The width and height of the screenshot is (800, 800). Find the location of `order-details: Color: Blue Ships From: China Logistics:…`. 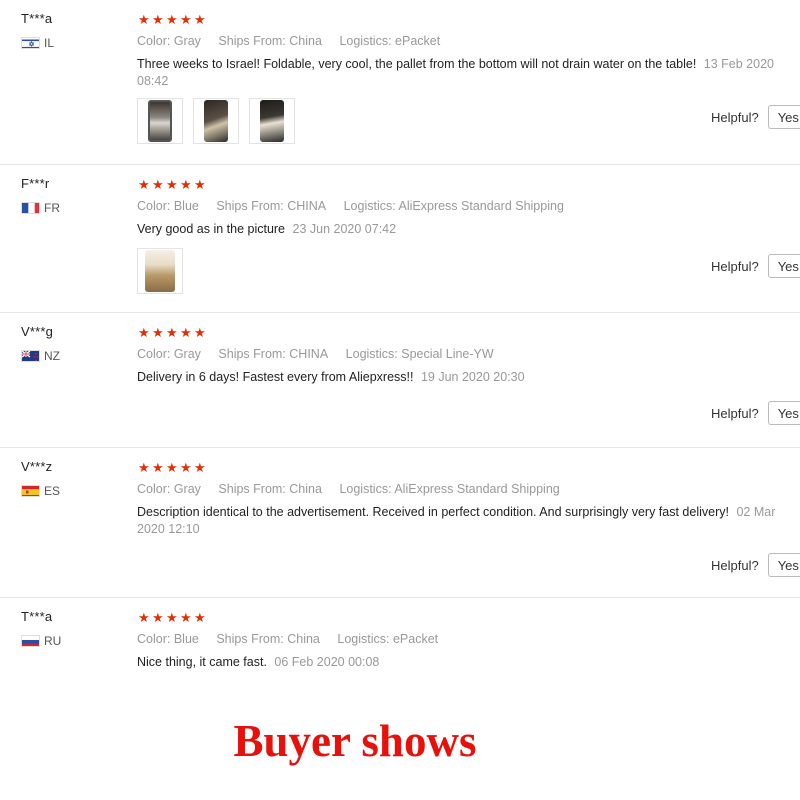

order-details: Color: Blue Ships From: China Logistics:… is located at coordinates (294, 639).